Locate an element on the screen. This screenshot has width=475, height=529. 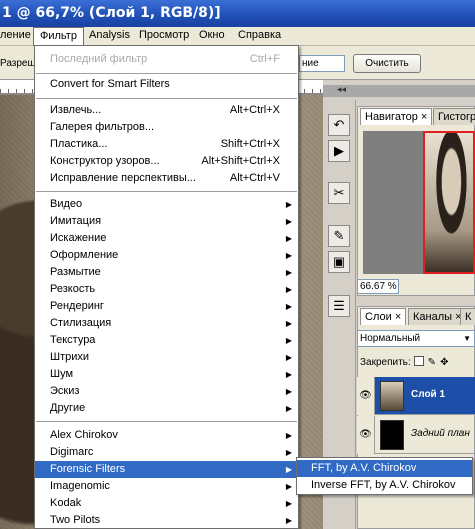
menu-item-label: Рендеринг is located at coordinates (77, 306).